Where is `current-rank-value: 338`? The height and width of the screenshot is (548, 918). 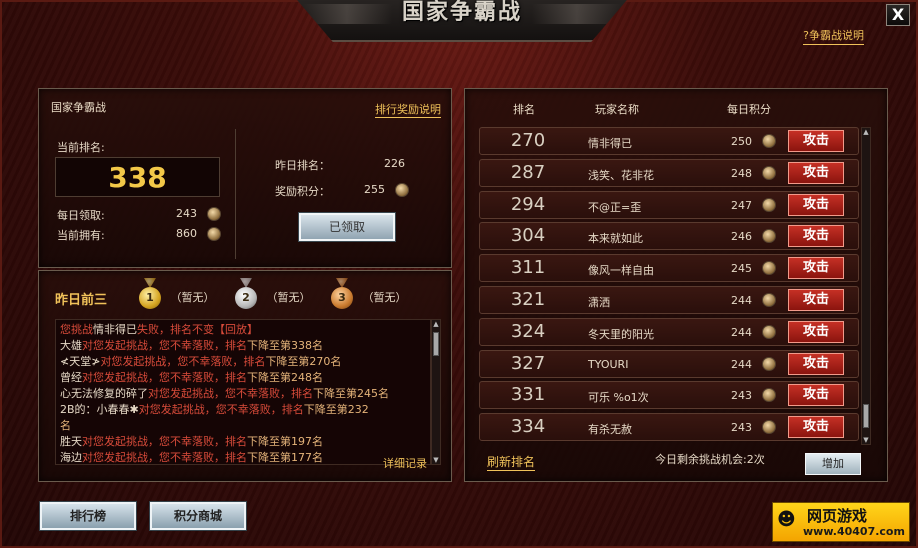 current-rank-value: 338 is located at coordinates (137, 177).